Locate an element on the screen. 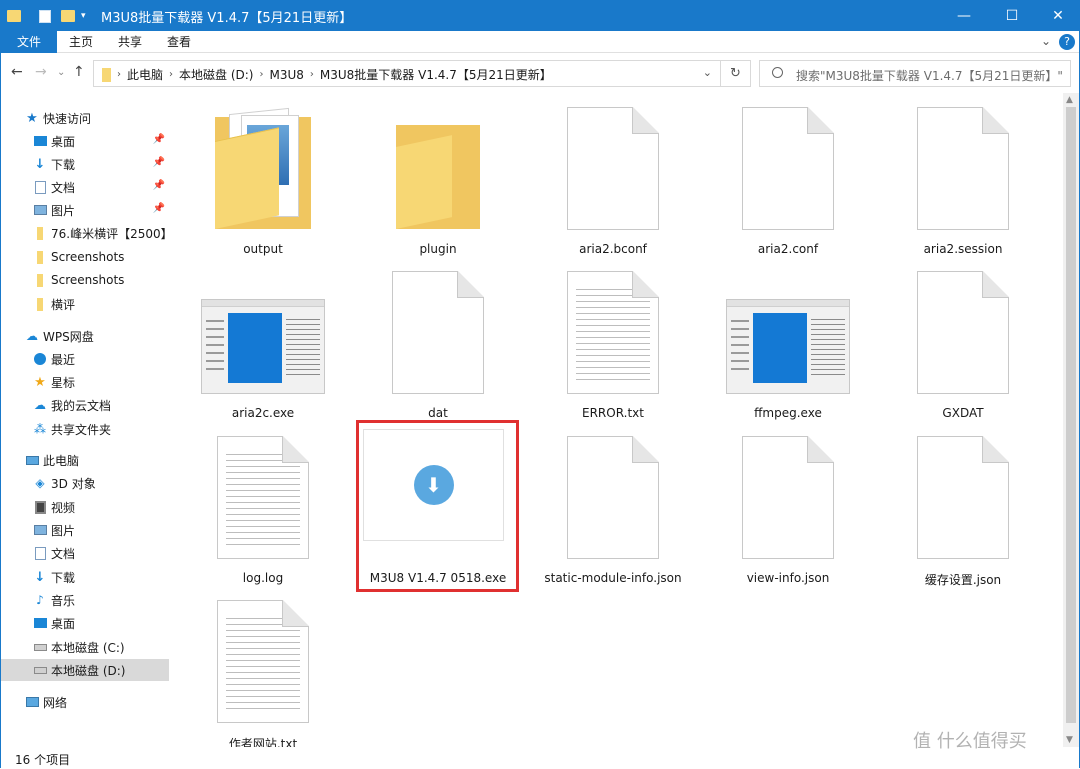 The width and height of the screenshot is (1080, 769). up-arrow-icon: ↑ is located at coordinates (79, 72).